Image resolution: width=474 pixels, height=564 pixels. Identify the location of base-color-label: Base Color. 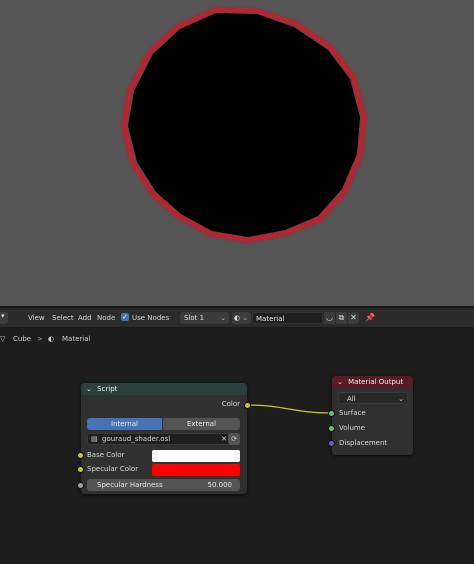
(106, 455).